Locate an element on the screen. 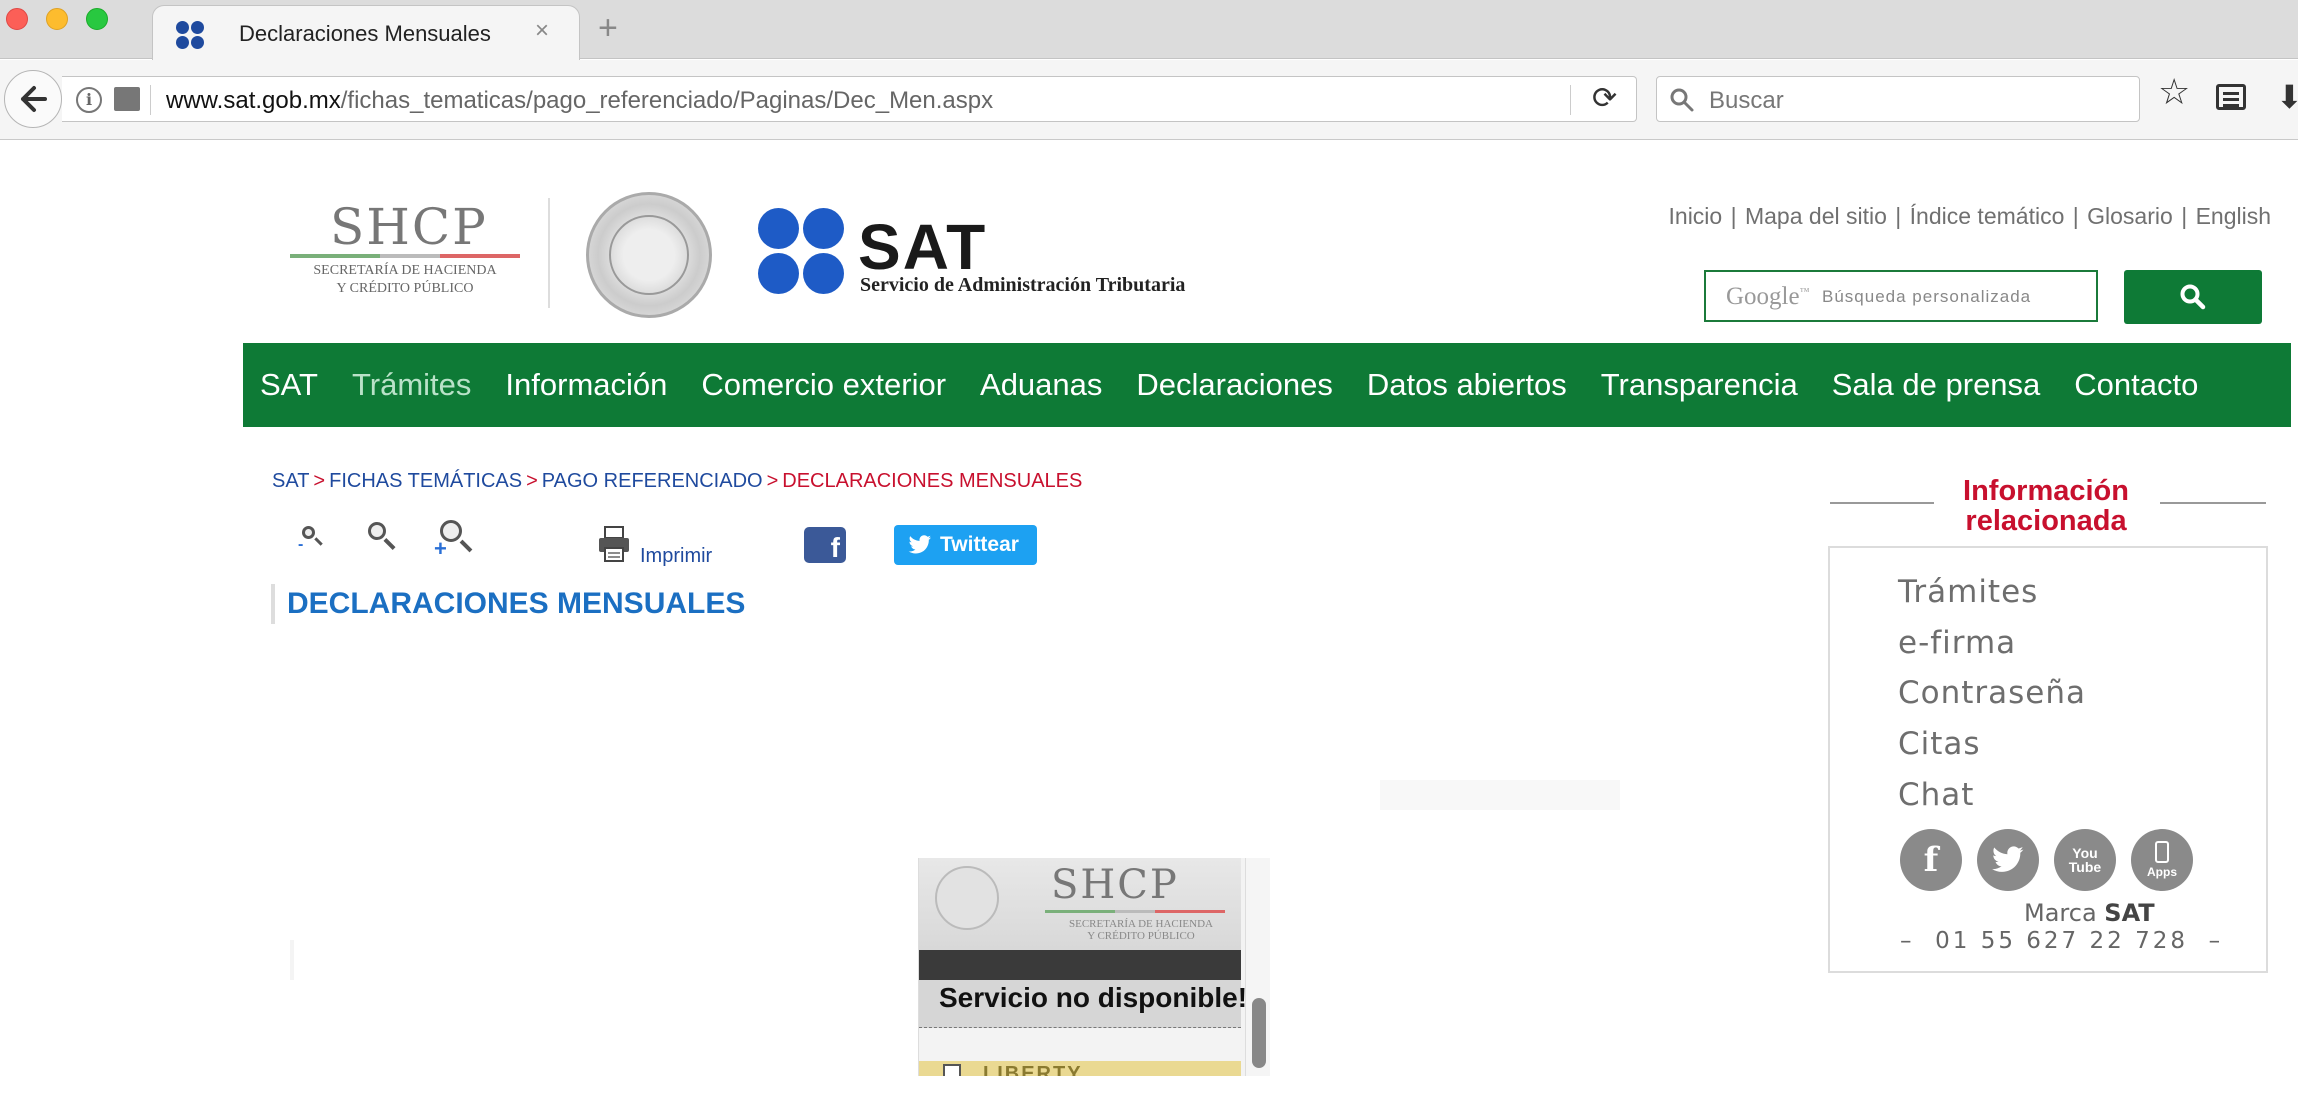  frame-logo-bars is located at coordinates (1135, 911).